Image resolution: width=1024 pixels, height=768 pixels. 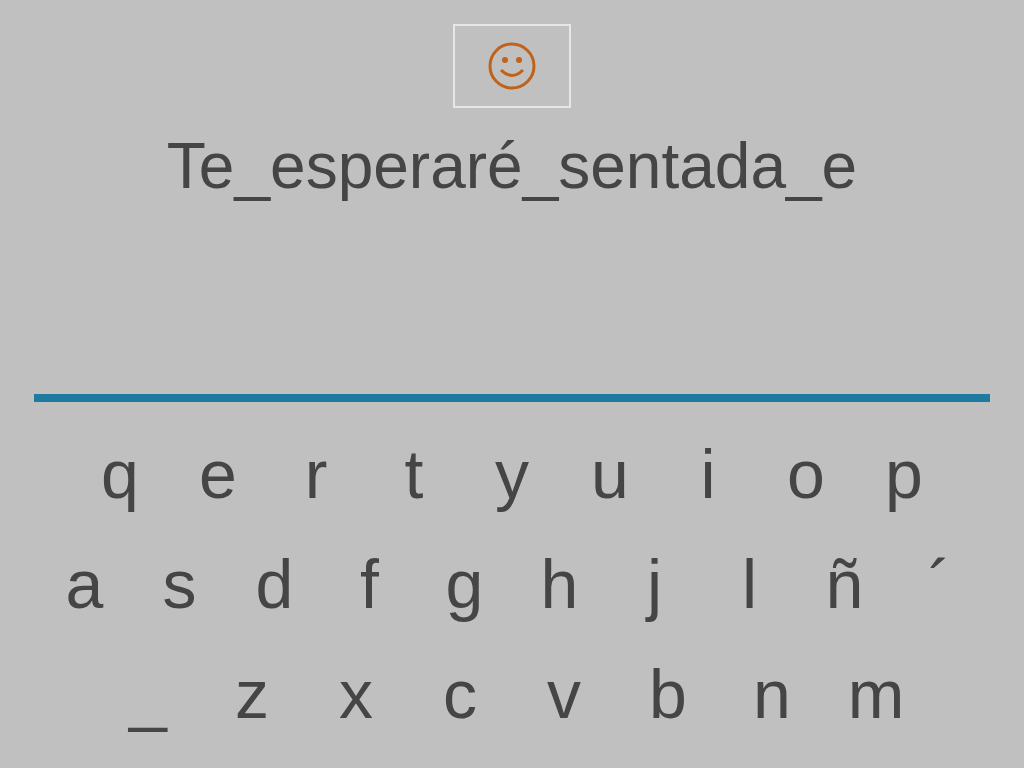 I want to click on letter-key: _, so click(x=148, y=694).